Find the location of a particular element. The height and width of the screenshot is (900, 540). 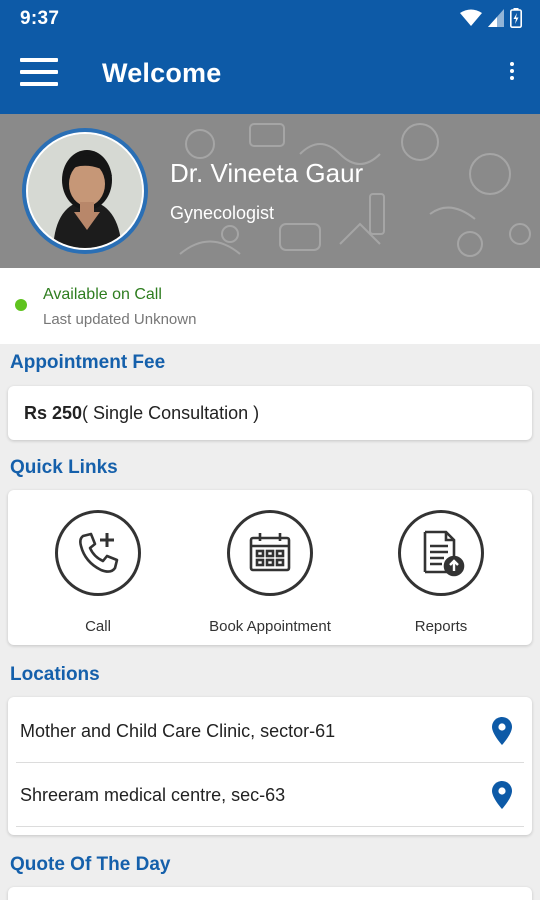

status-time: 9:37 is located at coordinates (40, 18).